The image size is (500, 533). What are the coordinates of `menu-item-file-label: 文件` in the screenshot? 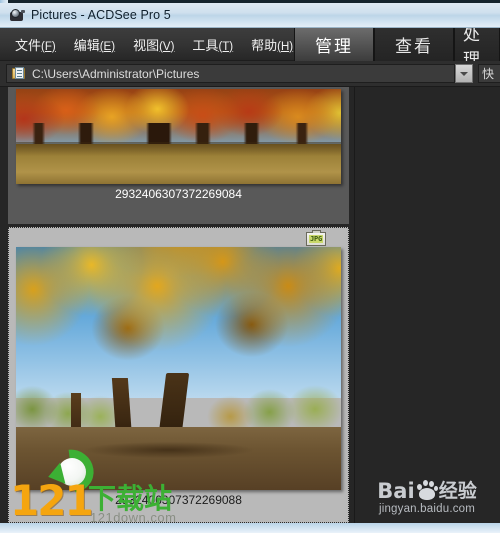 It's located at (28, 45).